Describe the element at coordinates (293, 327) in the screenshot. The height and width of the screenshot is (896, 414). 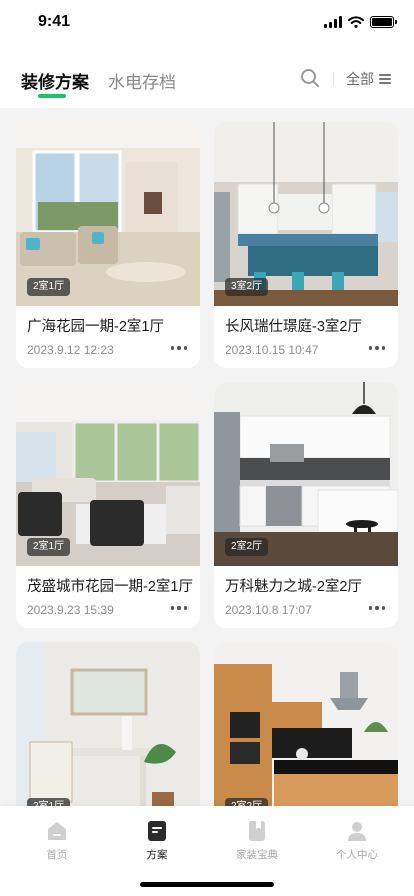
I see `plan-title: 长风瑞仕璟庭-3室2厅` at that location.